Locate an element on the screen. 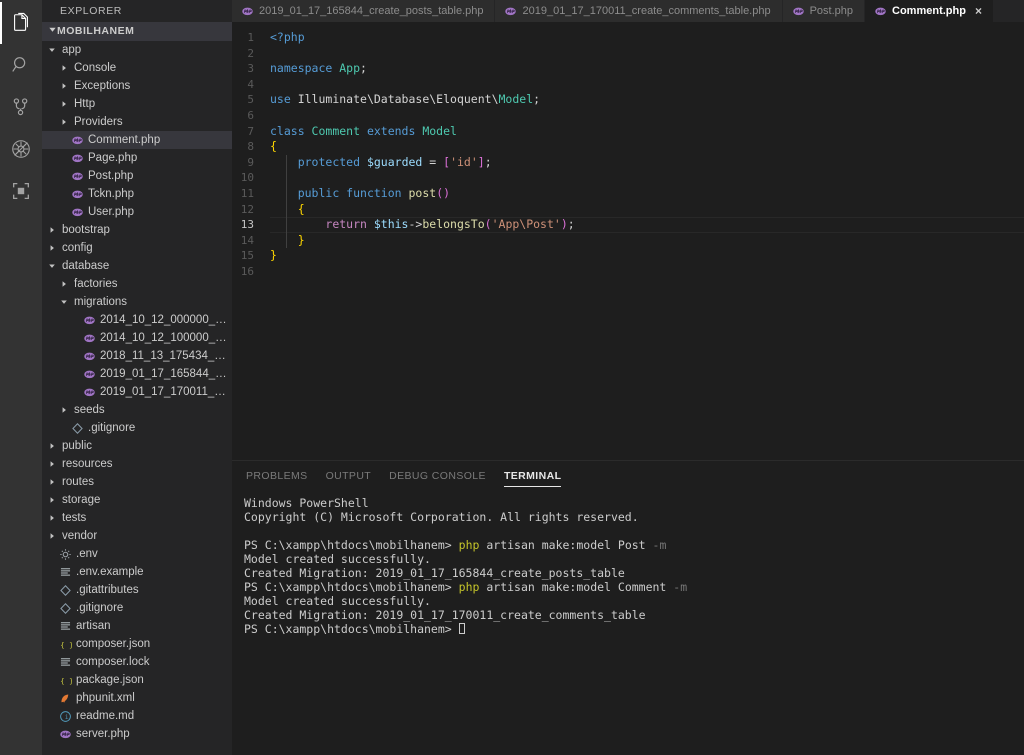 The width and height of the screenshot is (1024, 755). tree-folder-row: factories is located at coordinates (137, 284).